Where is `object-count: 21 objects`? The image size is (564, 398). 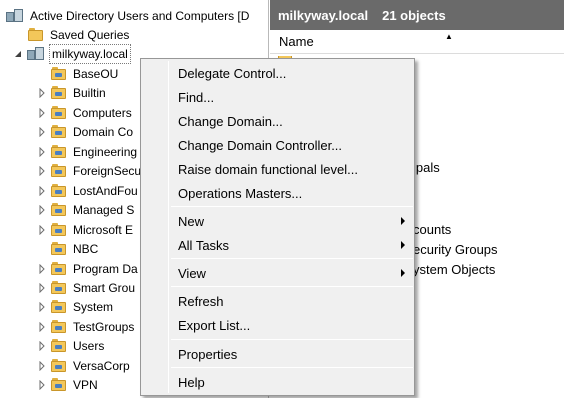
object-count: 21 objects is located at coordinates (414, 15).